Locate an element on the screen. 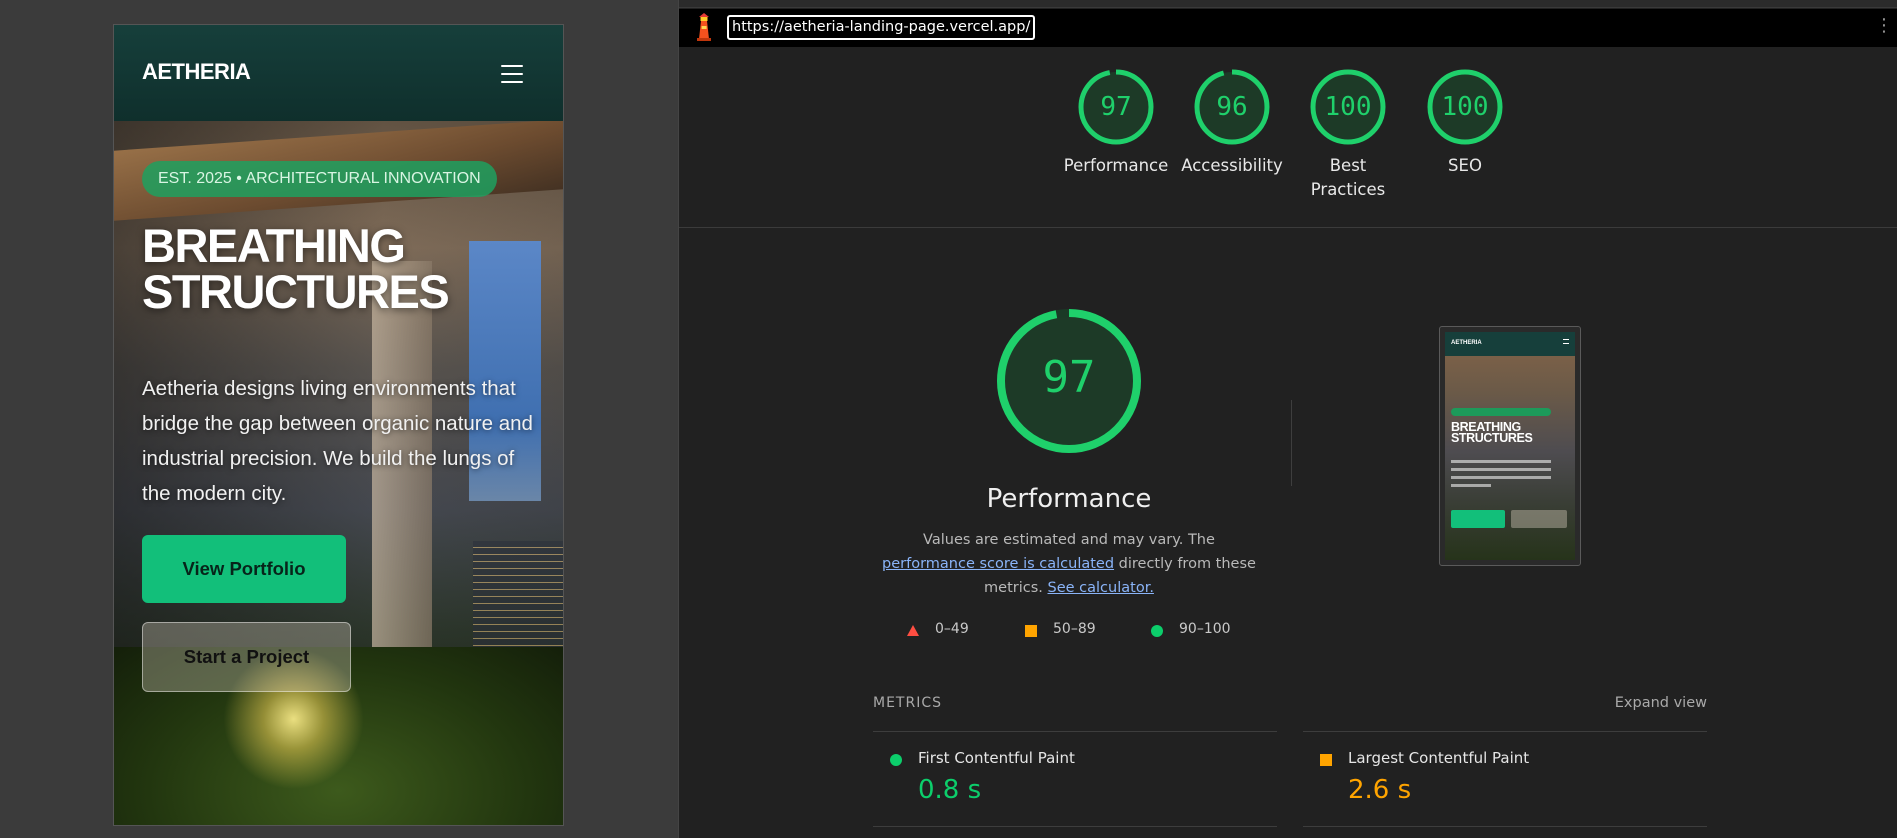  metric-name: First Contentful Paint is located at coordinates (996, 758).